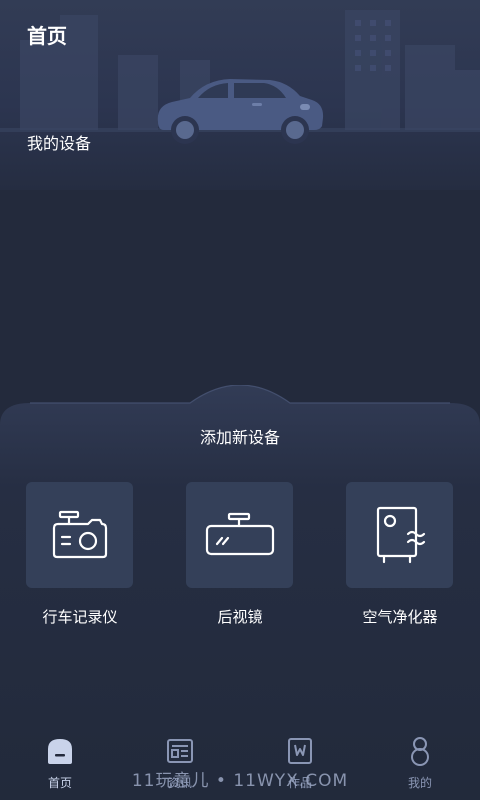  I want to click on dashcam-icon, so click(79, 534).